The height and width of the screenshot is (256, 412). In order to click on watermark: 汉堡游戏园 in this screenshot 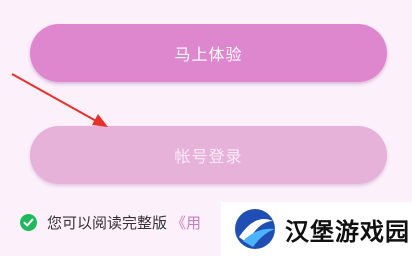, I will do `click(316, 229)`.